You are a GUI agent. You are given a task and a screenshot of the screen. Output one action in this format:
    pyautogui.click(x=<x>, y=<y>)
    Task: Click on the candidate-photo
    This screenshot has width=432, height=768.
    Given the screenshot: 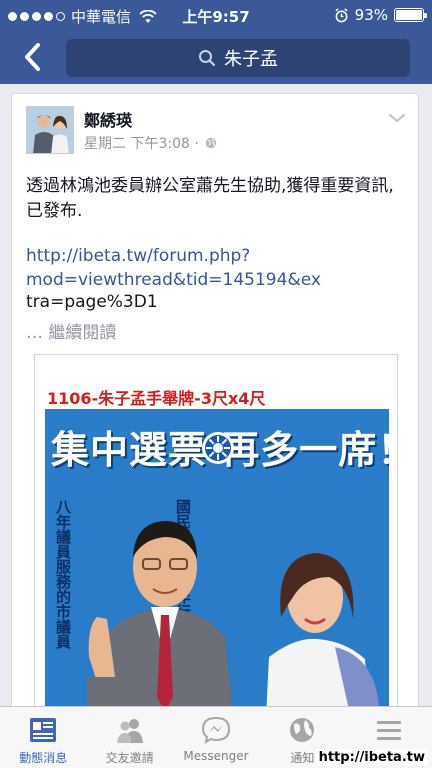 What is the action you would take?
    pyautogui.click(x=160, y=621)
    